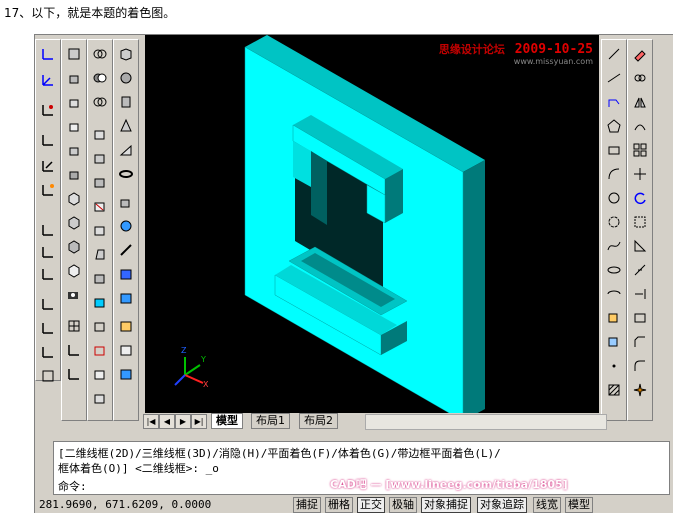  I want to click on view-grid-icon, so click(74, 326).